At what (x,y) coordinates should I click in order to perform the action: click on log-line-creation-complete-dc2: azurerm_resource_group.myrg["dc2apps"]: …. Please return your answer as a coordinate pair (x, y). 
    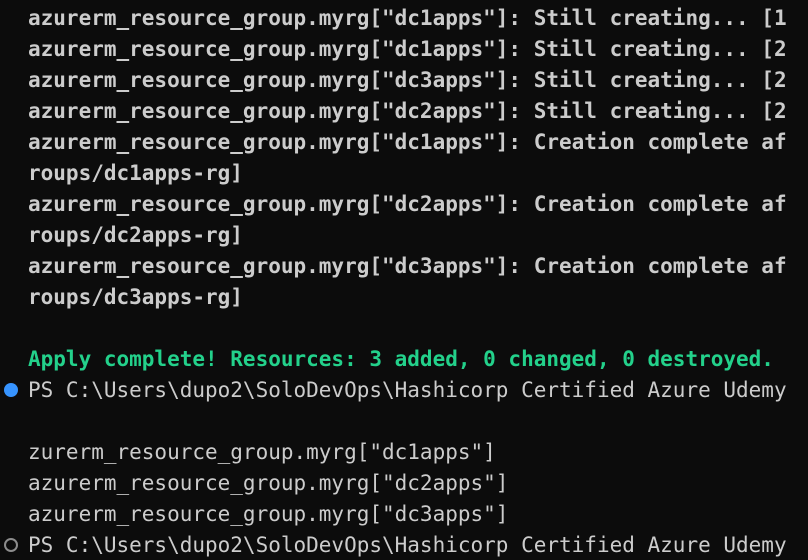
    Looking at the image, I should click on (407, 204).